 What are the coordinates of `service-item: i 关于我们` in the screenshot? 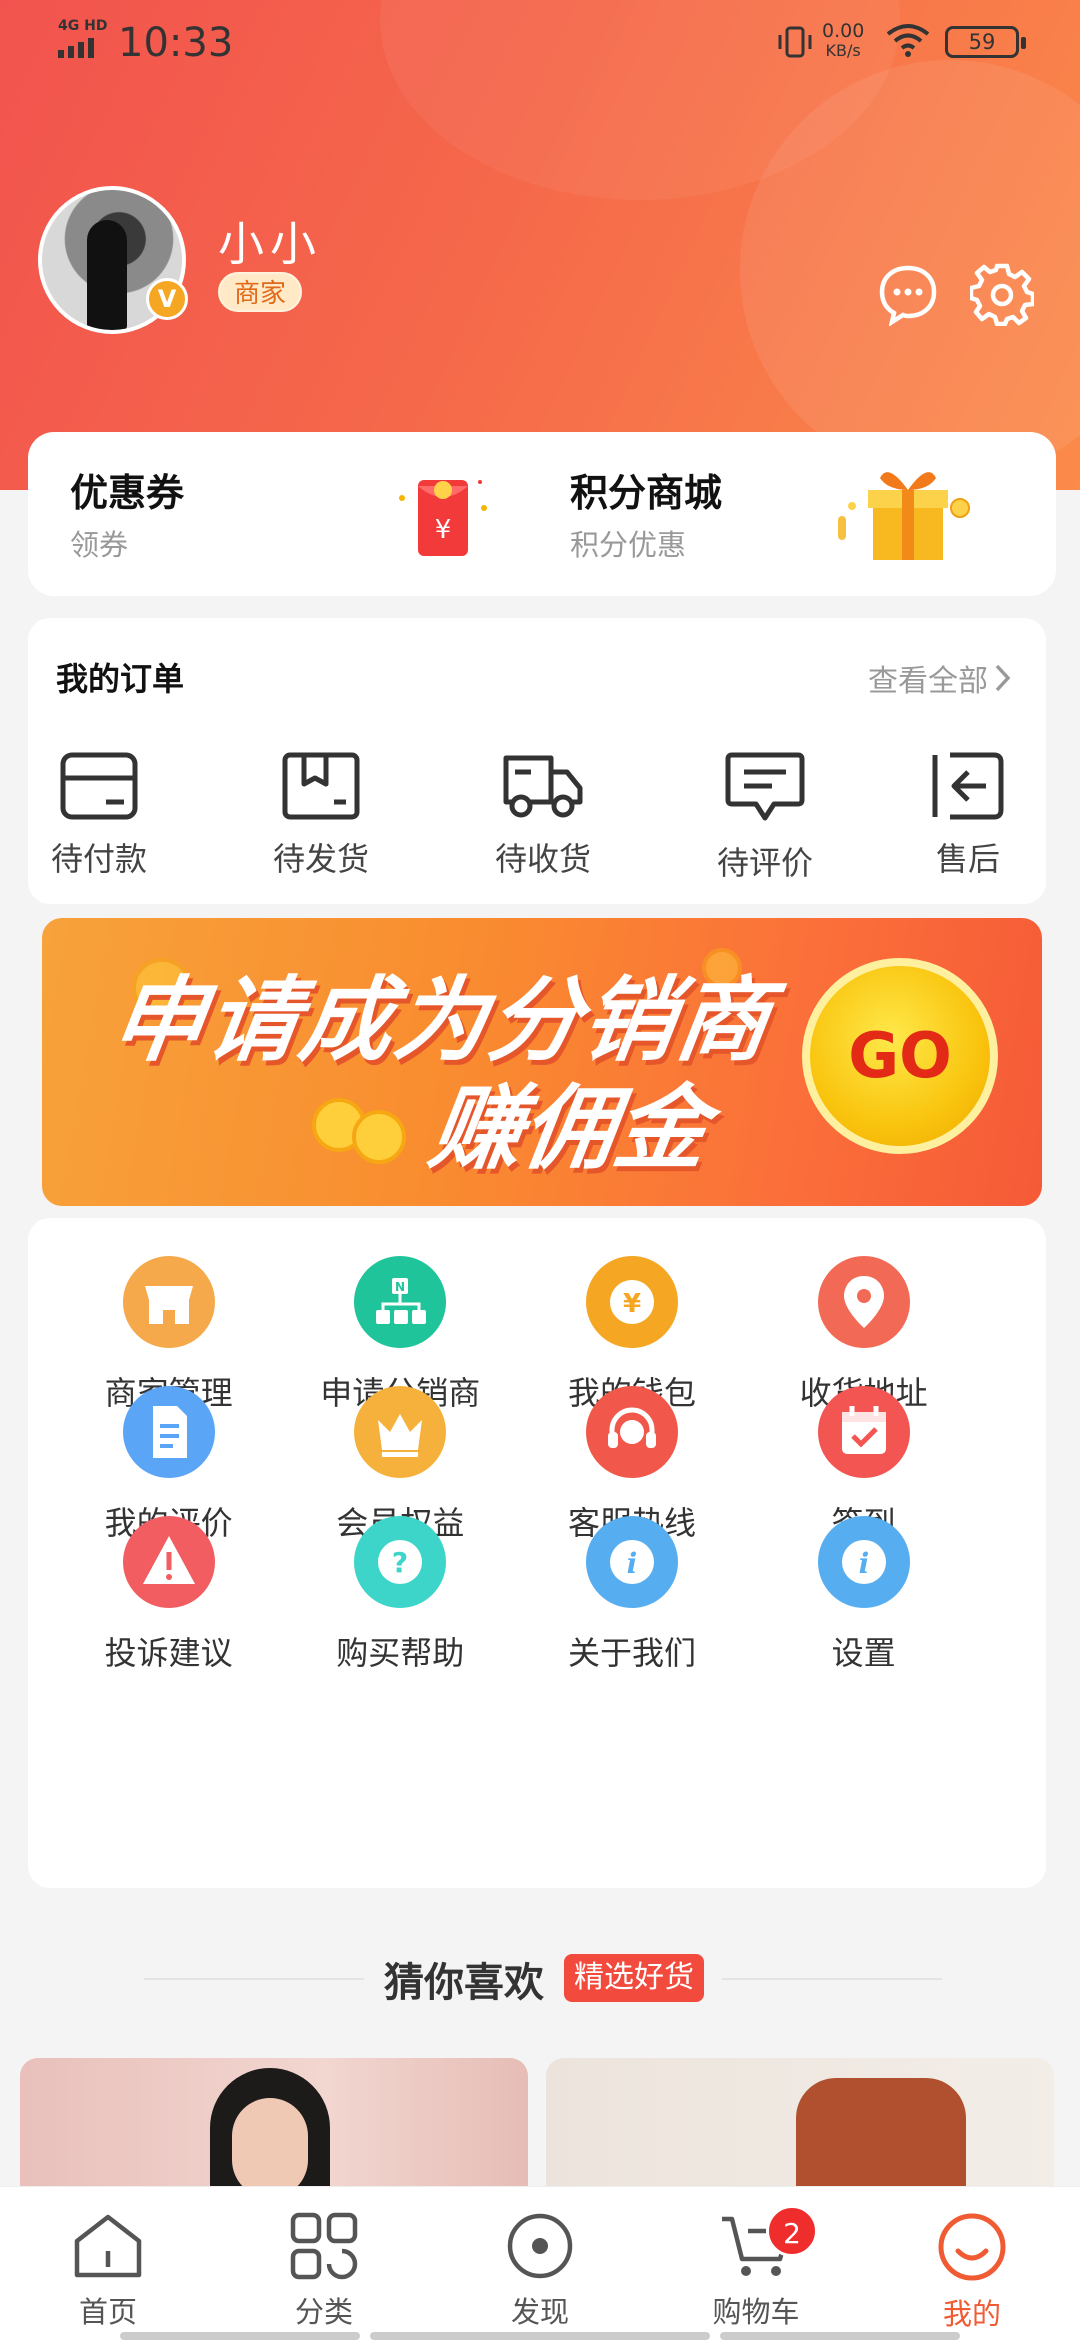 It's located at (632, 1595).